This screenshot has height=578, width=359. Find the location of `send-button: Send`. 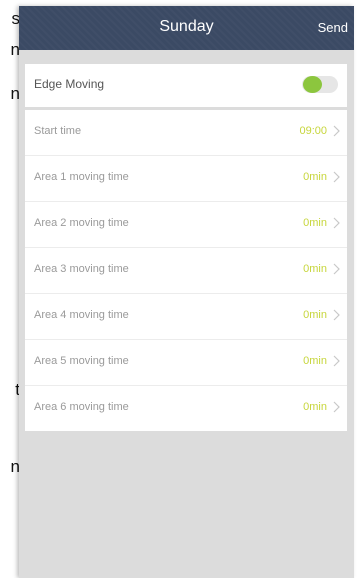

send-button: Send is located at coordinates (333, 27).